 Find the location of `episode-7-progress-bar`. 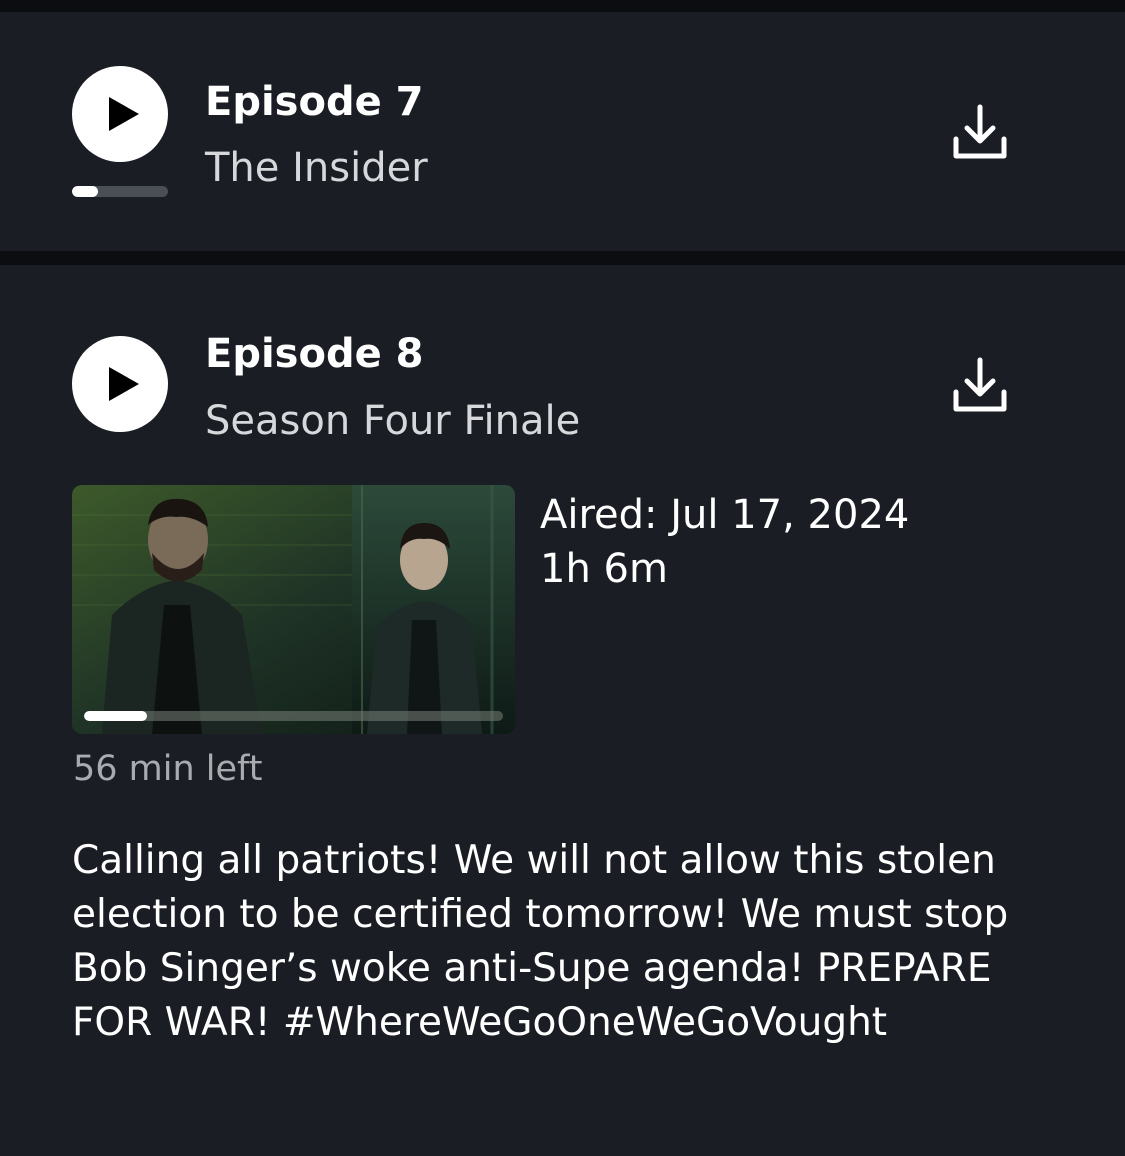

episode-7-progress-bar is located at coordinates (120, 191).